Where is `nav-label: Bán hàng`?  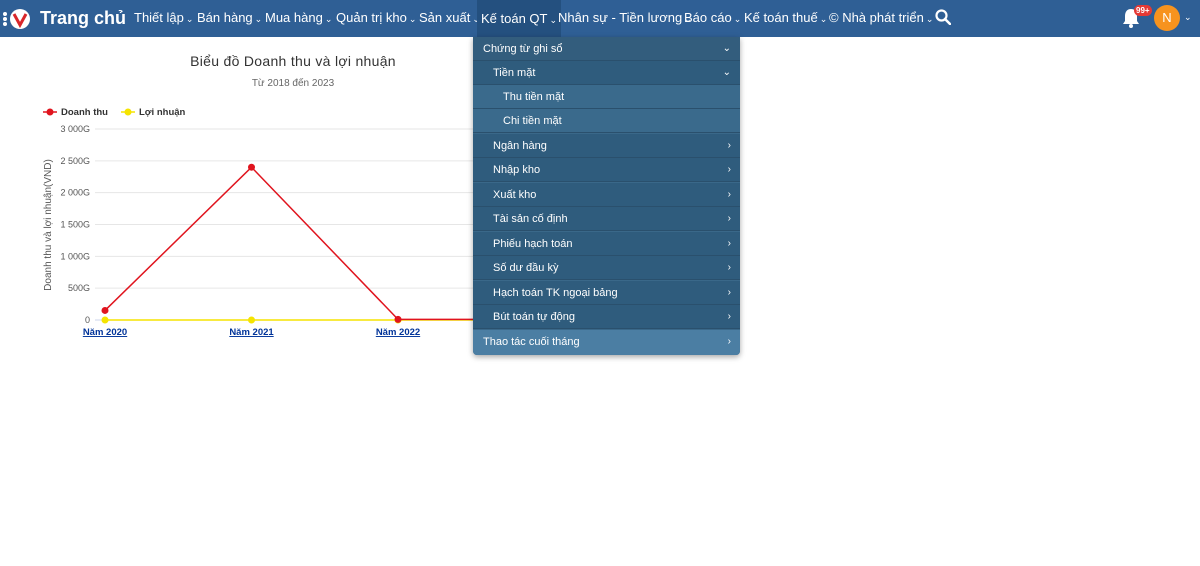
nav-label: Bán hàng is located at coordinates (225, 17).